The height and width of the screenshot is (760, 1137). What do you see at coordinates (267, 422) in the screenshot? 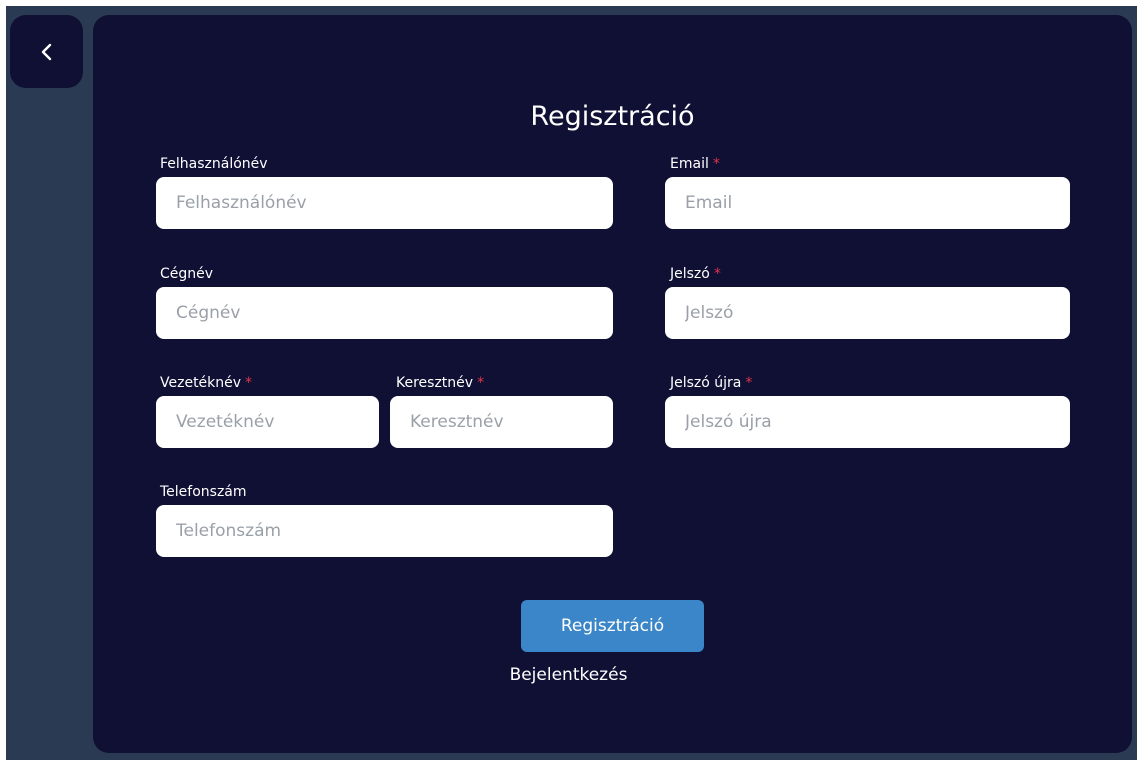
I see `last-name-input` at bounding box center [267, 422].